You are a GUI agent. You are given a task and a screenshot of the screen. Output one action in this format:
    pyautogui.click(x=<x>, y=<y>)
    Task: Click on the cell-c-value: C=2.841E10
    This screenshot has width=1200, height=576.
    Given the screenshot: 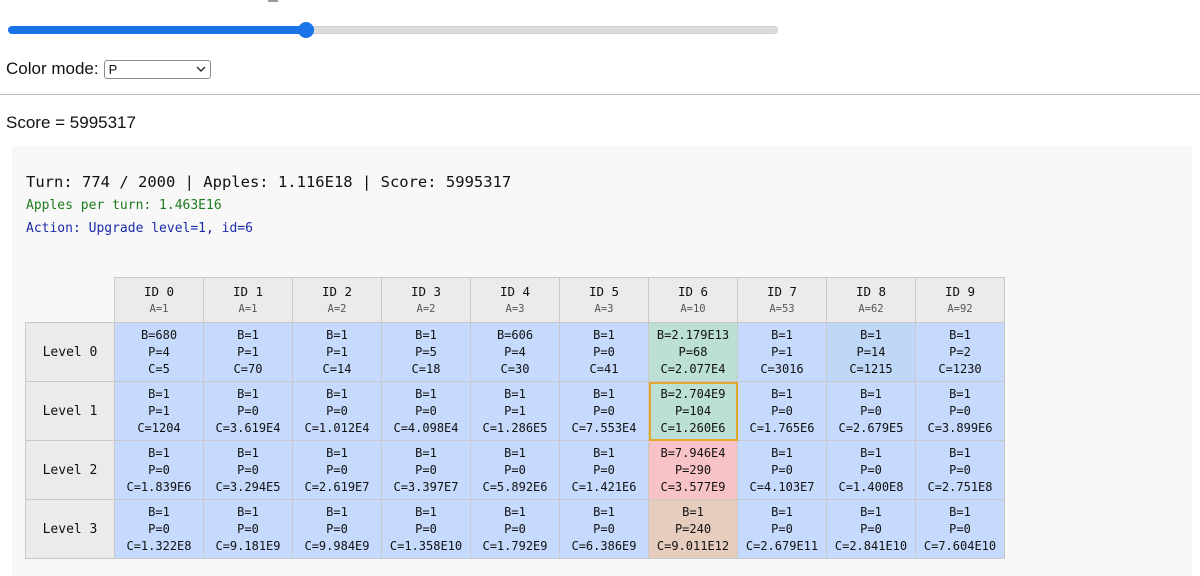 What is the action you would take?
    pyautogui.click(x=871, y=545)
    